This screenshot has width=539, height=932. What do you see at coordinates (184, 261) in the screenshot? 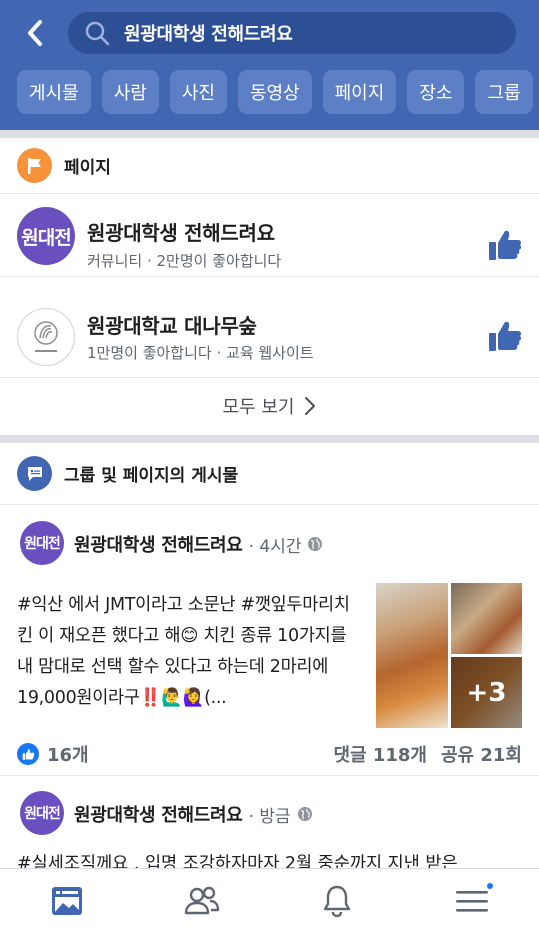
I see `page-subtitle: 커뮤니티 · 2만명이 좋아합니다` at bounding box center [184, 261].